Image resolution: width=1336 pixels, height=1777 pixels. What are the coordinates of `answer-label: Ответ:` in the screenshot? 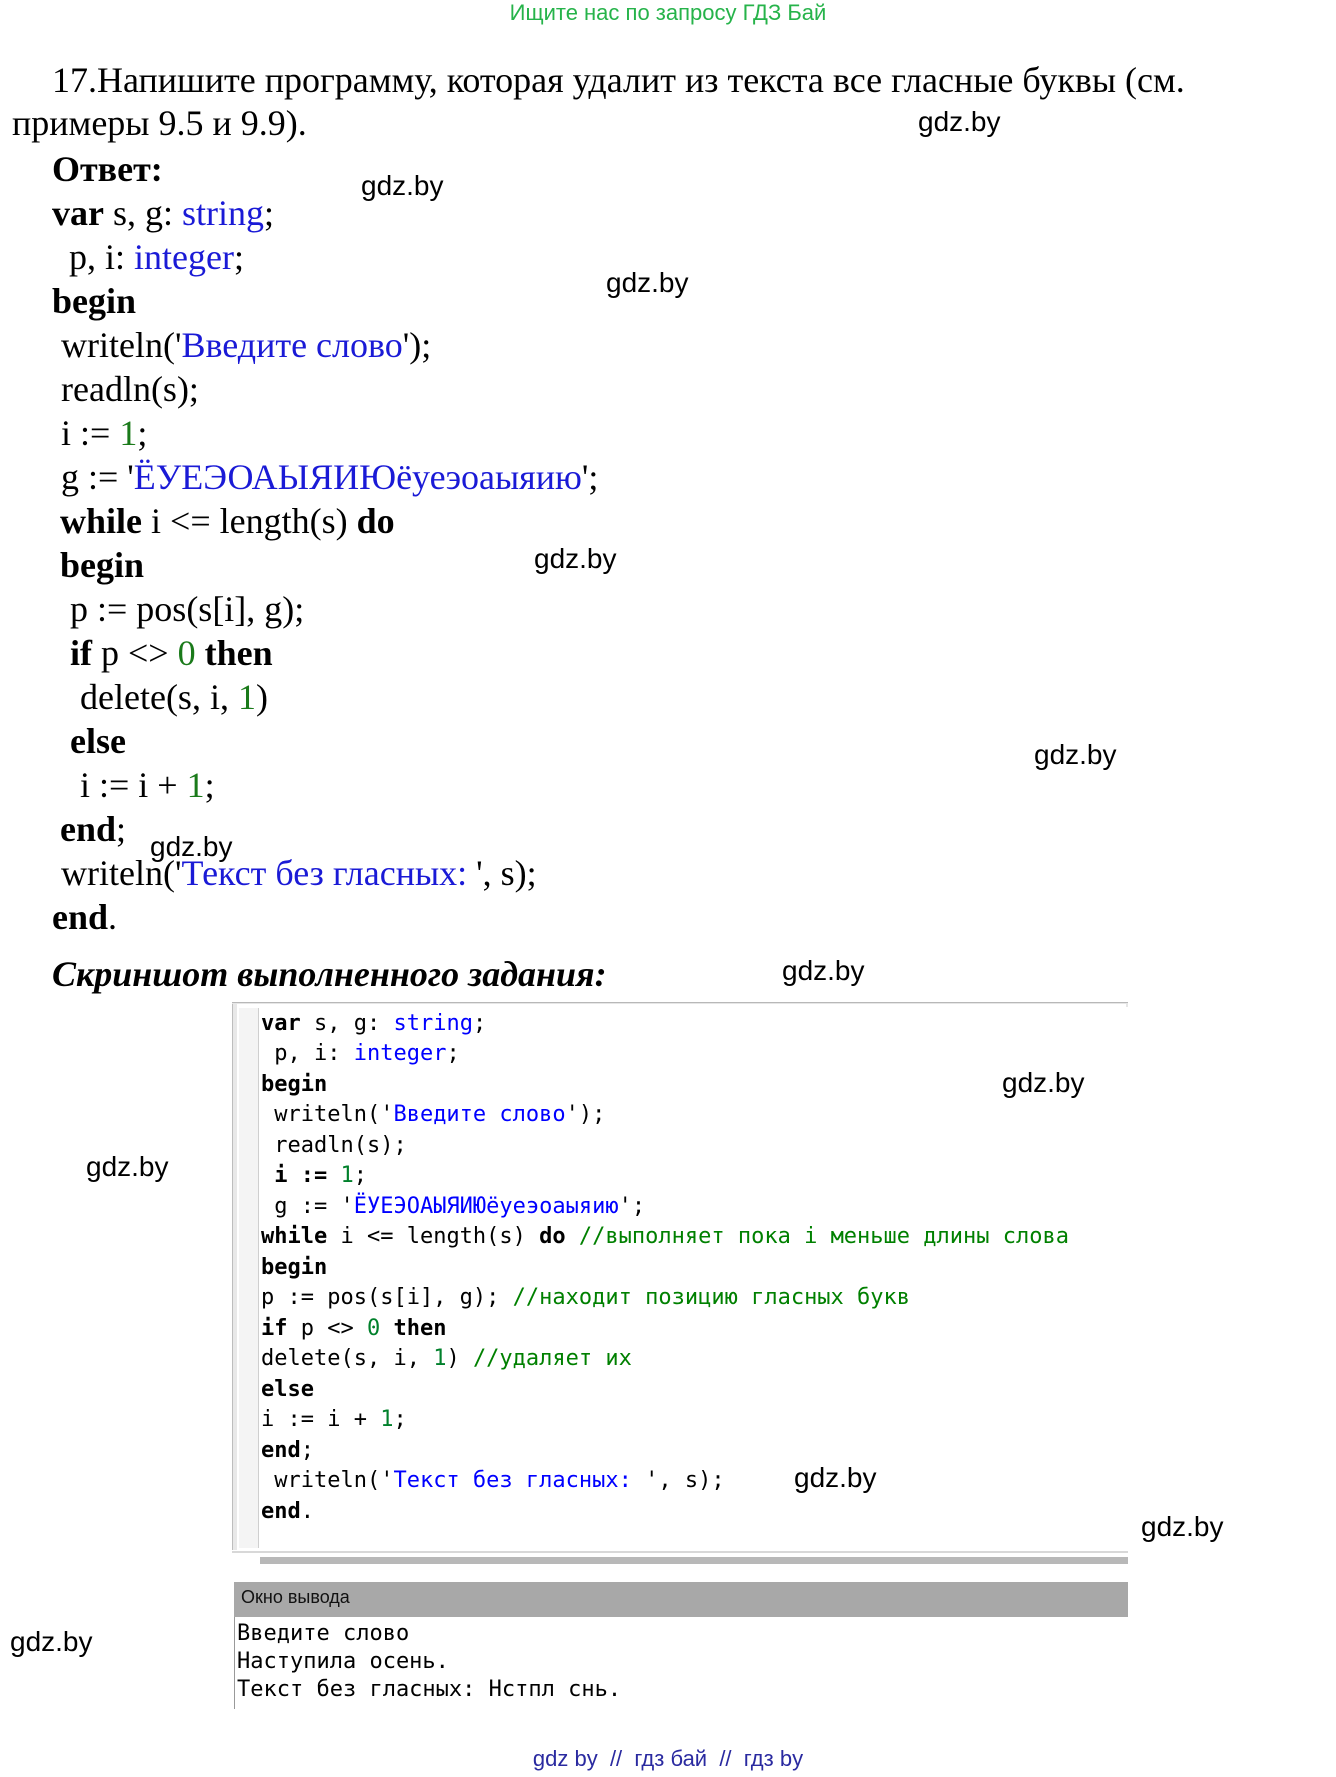 It's located at (107, 169).